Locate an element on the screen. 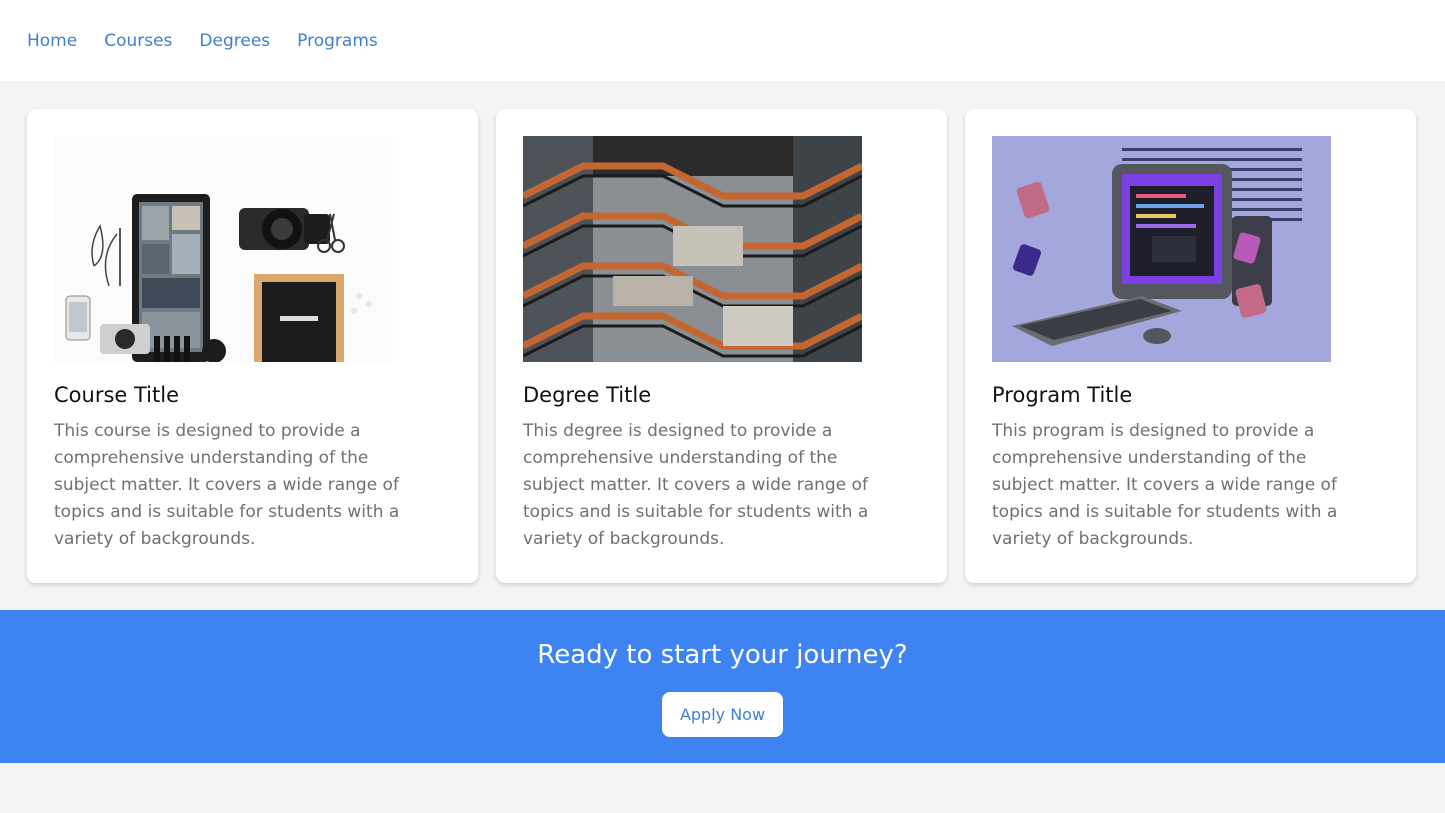 This screenshot has height=813, width=1445. course-title: Course Title is located at coordinates (116, 395).